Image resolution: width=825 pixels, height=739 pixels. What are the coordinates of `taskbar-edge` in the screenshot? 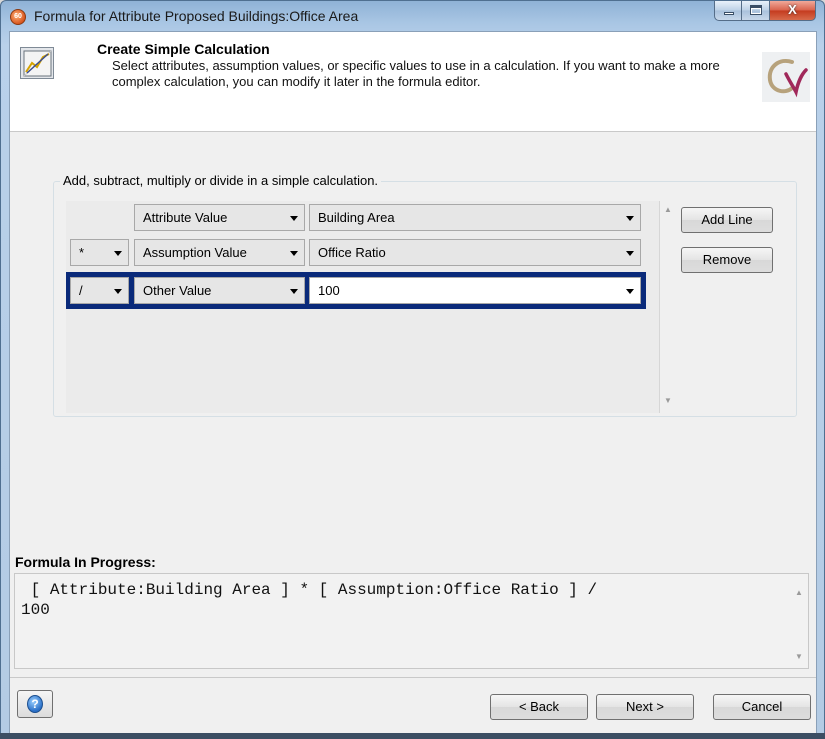 It's located at (412, 736).